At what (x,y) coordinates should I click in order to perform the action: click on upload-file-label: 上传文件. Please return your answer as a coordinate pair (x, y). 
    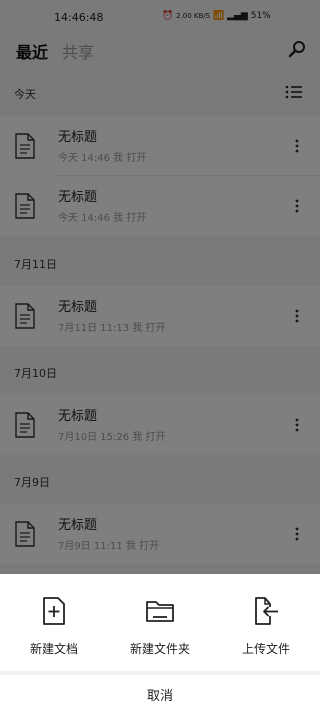
    Looking at the image, I should click on (265, 649).